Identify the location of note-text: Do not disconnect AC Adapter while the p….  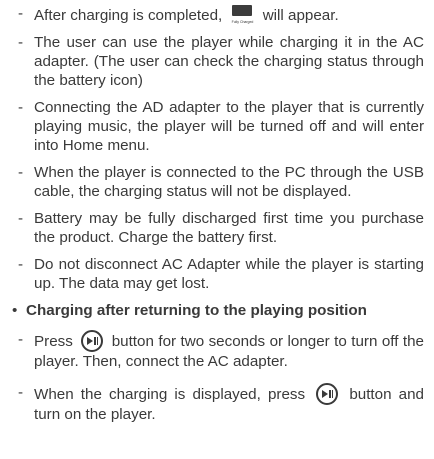
(229, 274).